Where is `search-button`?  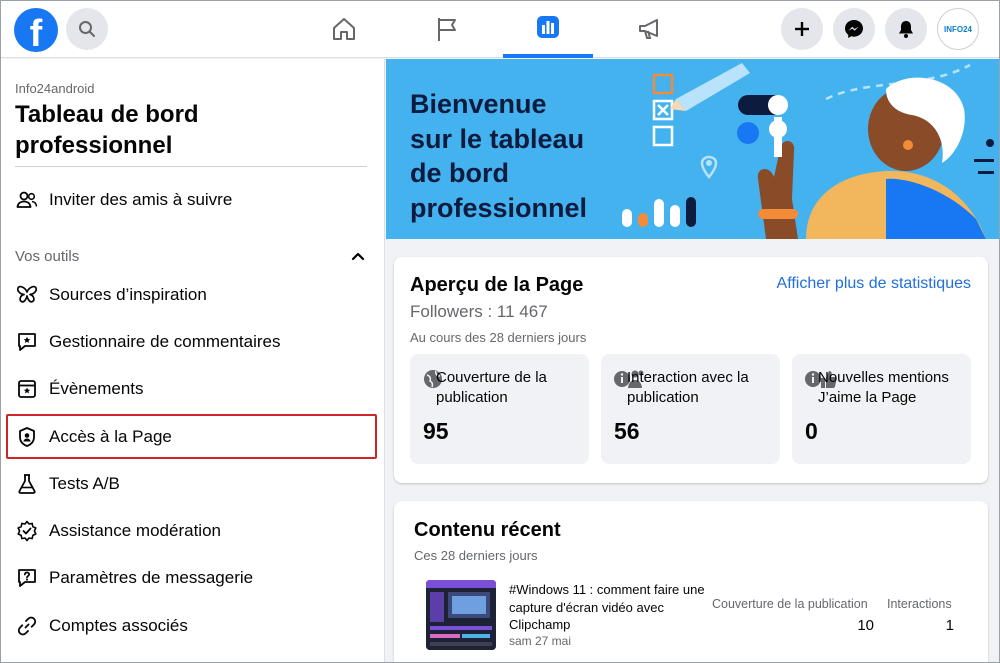 search-button is located at coordinates (87, 29).